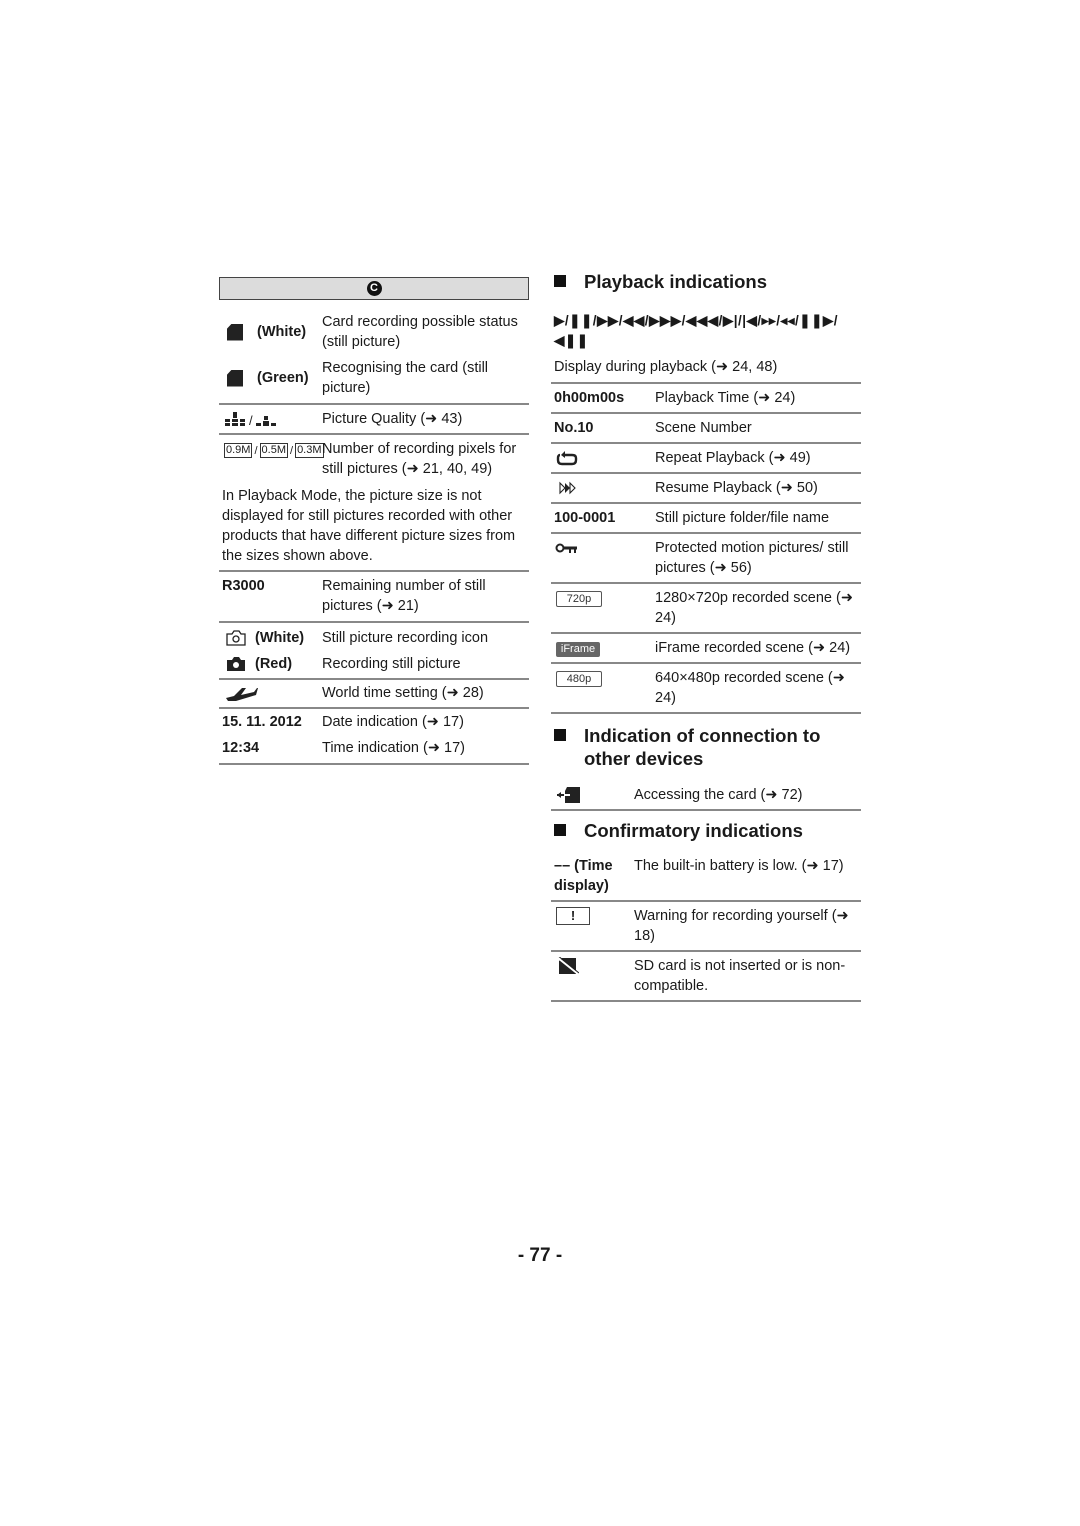 This screenshot has width=1080, height=1526. I want to click on page-number: - 77 -, so click(540, 1255).